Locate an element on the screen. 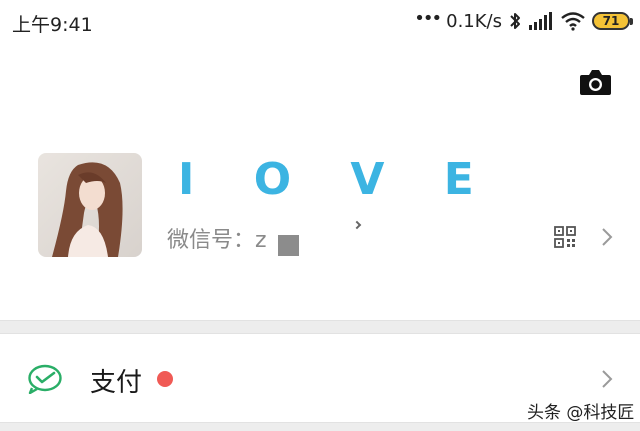  wechat-id-label: 微信号：z is located at coordinates (217, 240).